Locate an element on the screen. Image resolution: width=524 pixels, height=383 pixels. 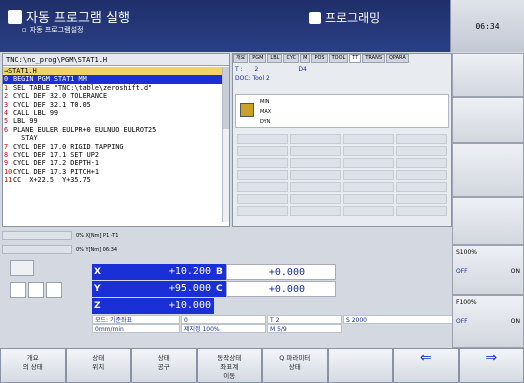
program-path: TNC:\nc_prog\PGM\STAT1.H is located at coordinates (116, 60).